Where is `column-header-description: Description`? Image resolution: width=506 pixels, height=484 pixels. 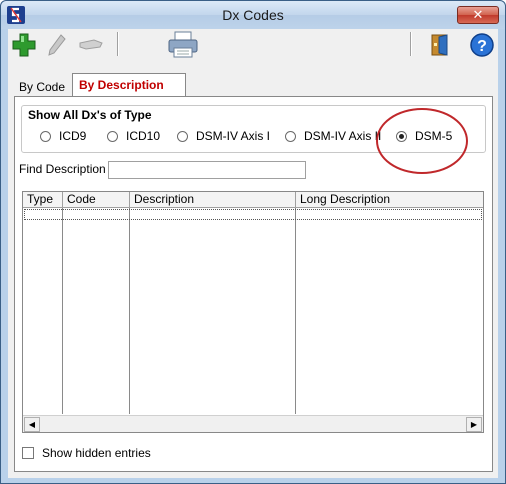 column-header-description: Description is located at coordinates (213, 200).